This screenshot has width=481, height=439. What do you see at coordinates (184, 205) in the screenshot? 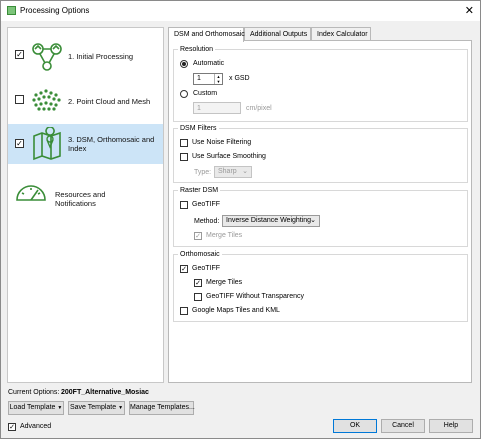
I see `raster-dsm-geotiff-checkbox` at bounding box center [184, 205].